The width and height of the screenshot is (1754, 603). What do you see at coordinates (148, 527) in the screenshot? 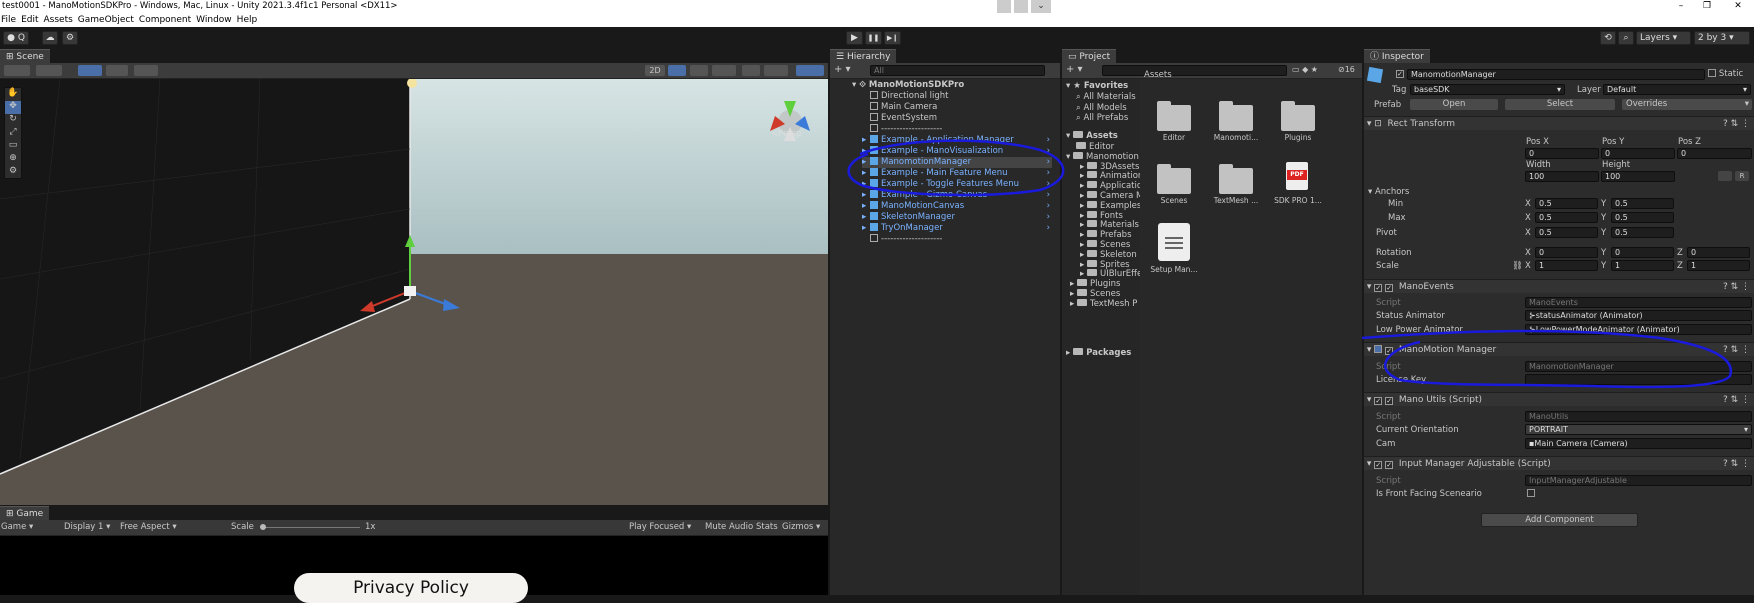
I see `aspect-select: Free Aspect ▾` at bounding box center [148, 527].